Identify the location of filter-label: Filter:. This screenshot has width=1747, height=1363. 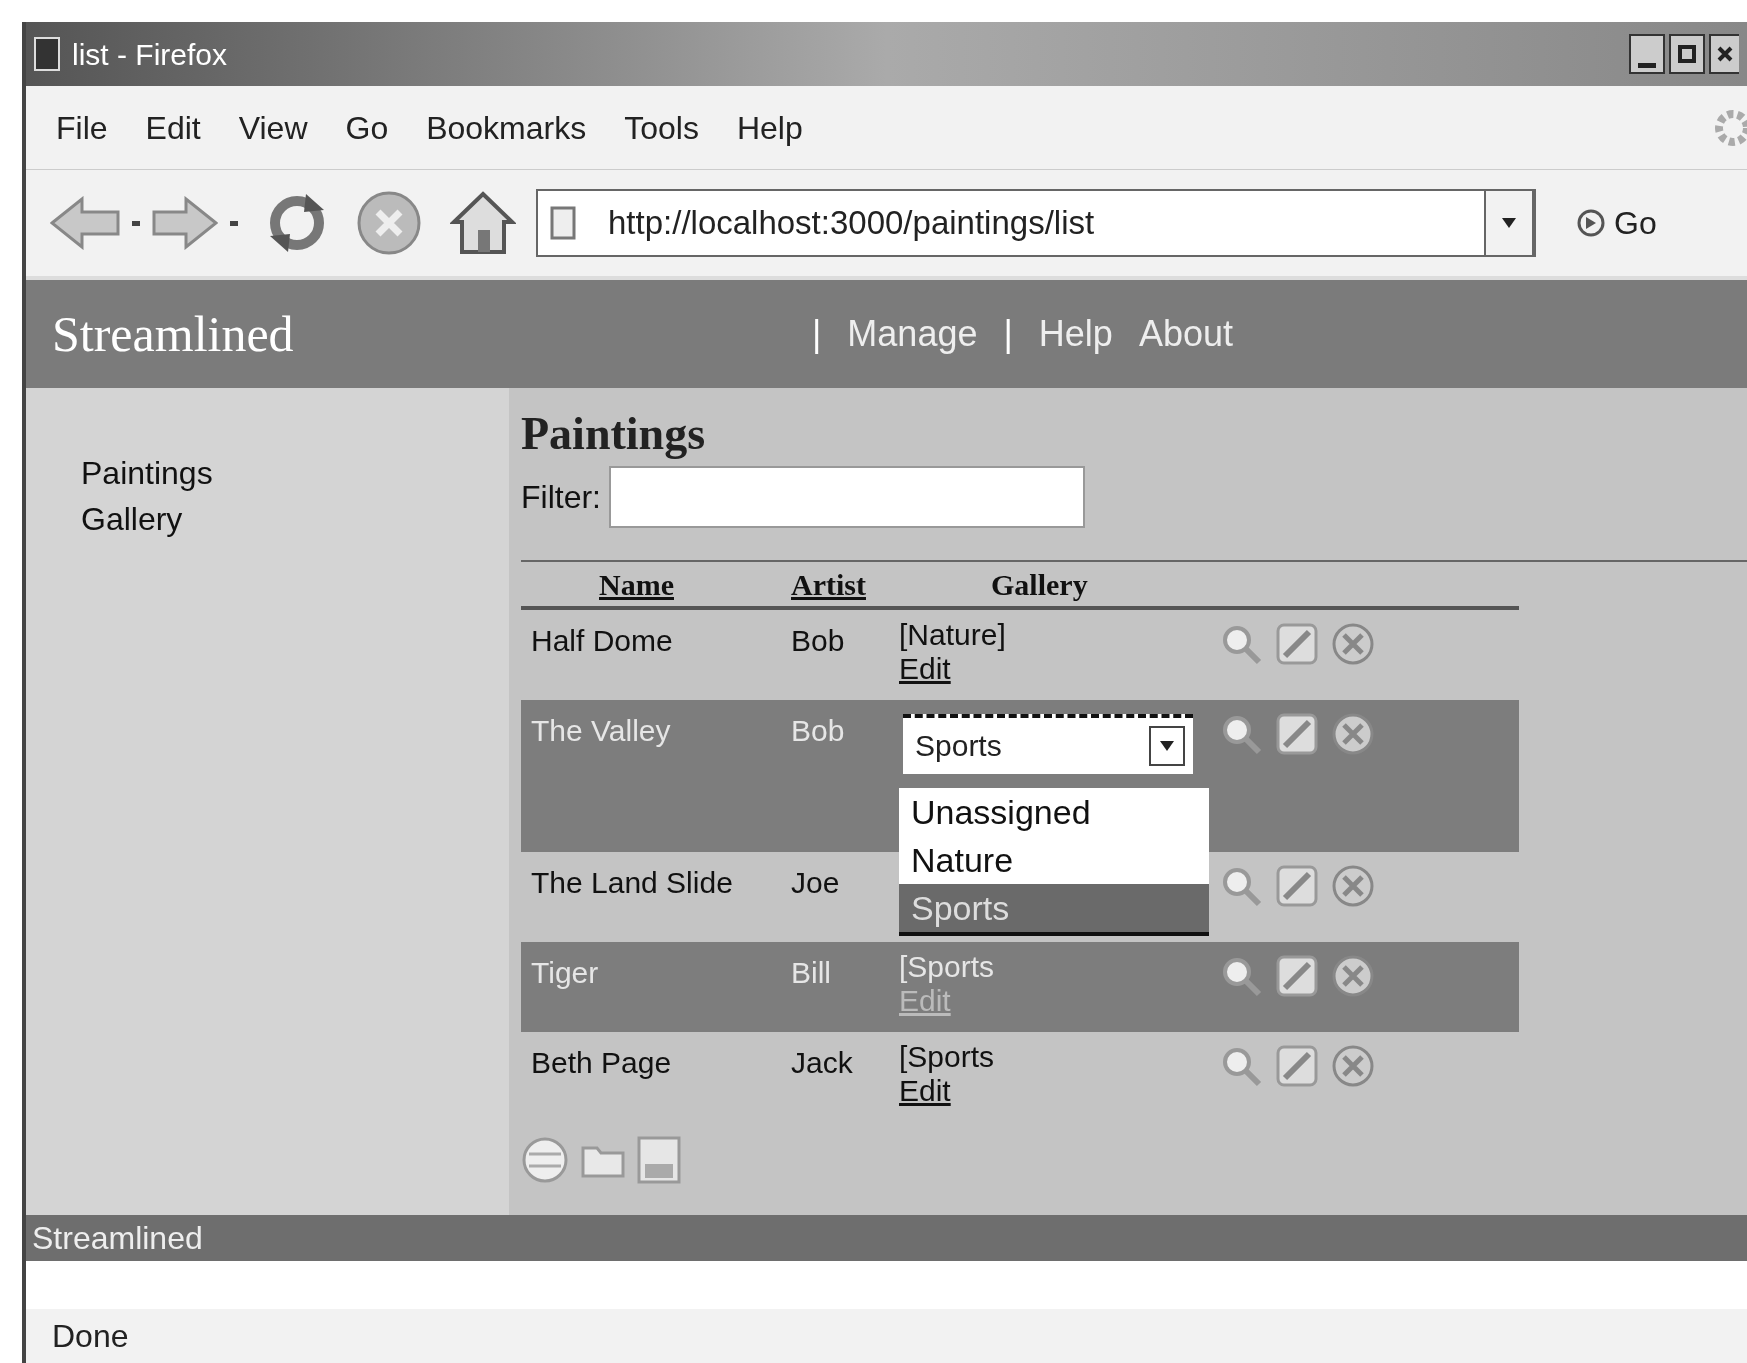
(561, 497).